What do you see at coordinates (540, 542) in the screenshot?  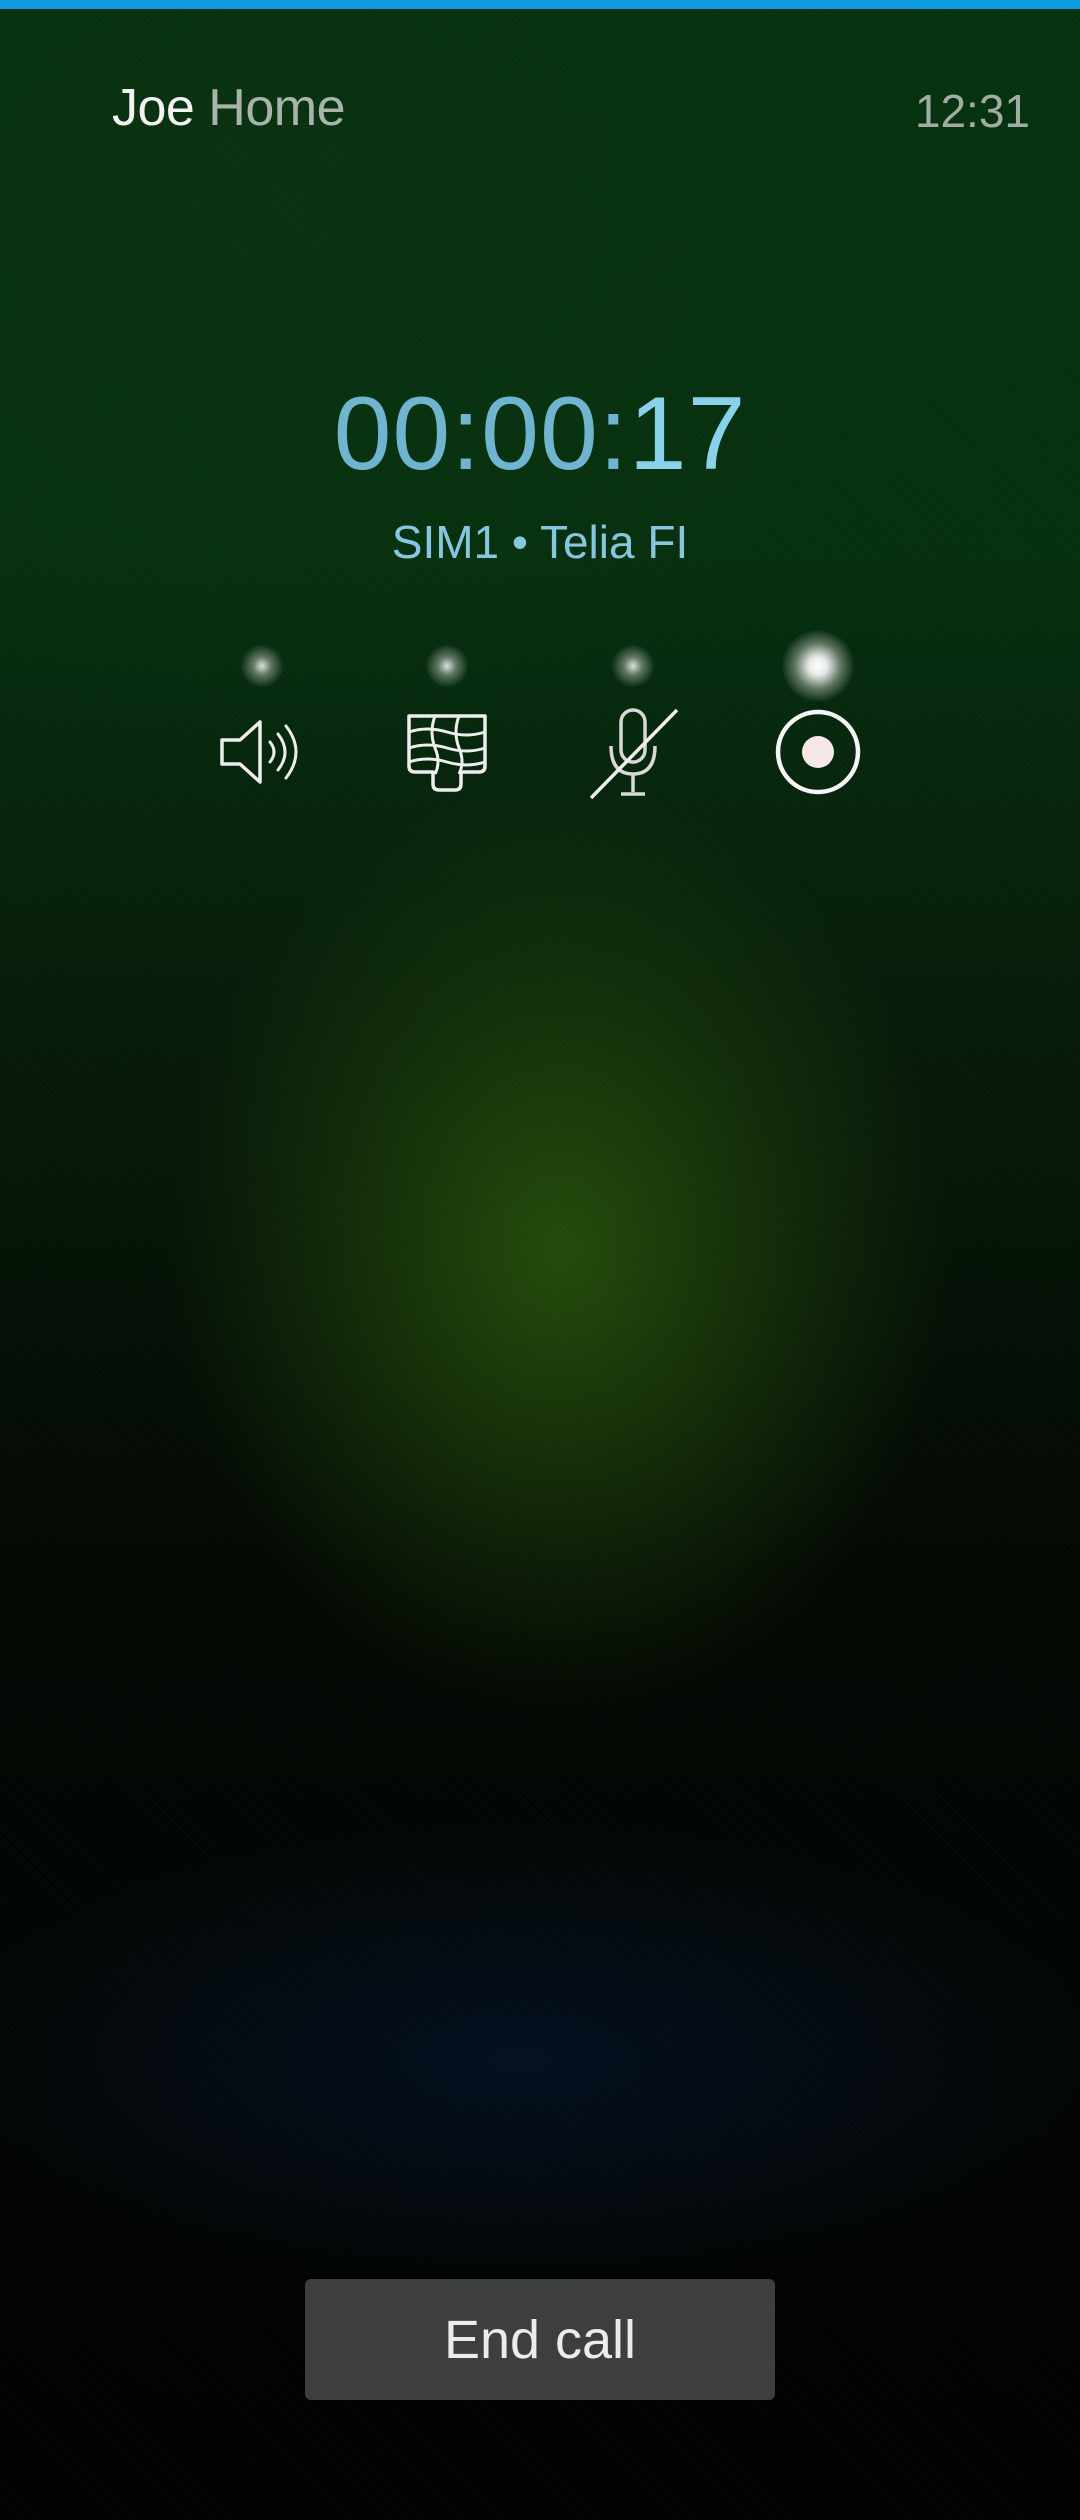 I see `sim-info: SIM1 • Telia FI` at bounding box center [540, 542].